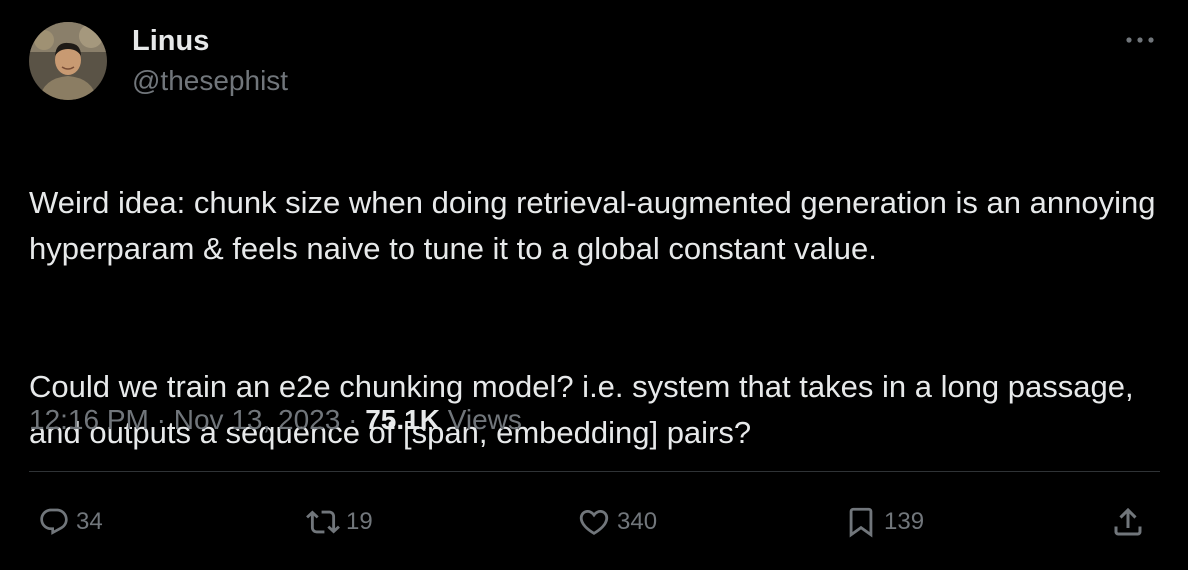 Image resolution: width=1188 pixels, height=570 pixels. I want to click on avatar, so click(68, 61).